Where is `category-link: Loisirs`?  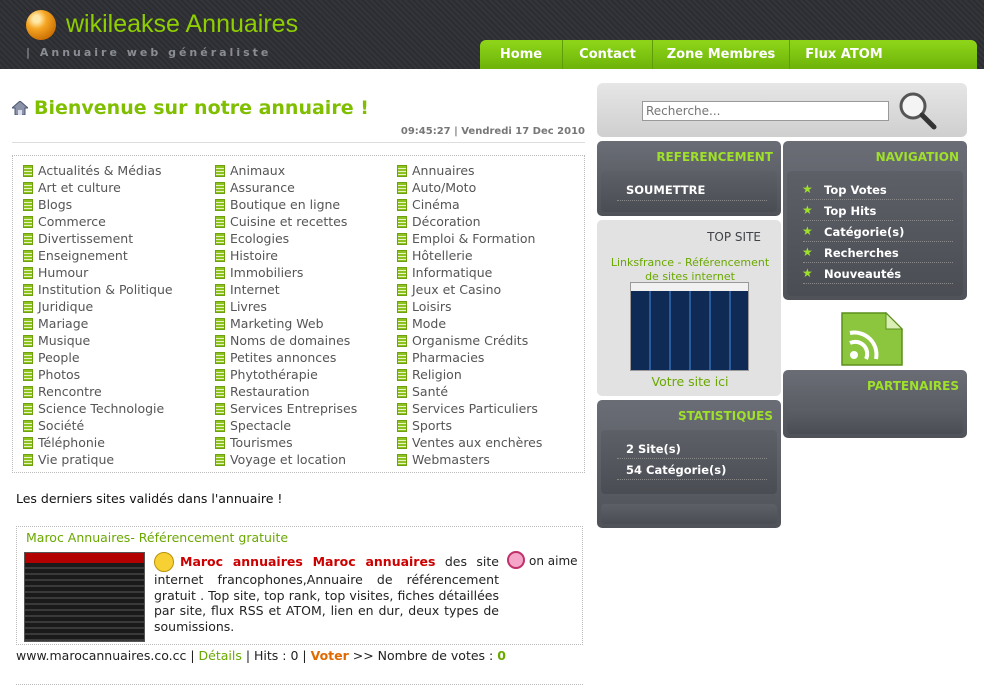 category-link: Loisirs is located at coordinates (469, 306).